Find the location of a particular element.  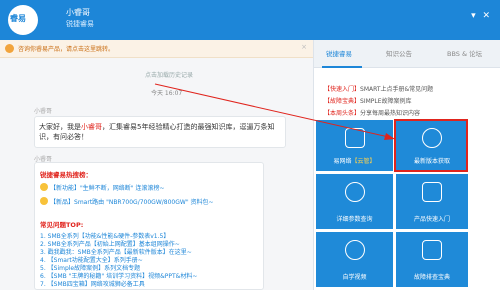

quick-link-text: SIMPLE故障案例库 is located at coordinates (386, 101).